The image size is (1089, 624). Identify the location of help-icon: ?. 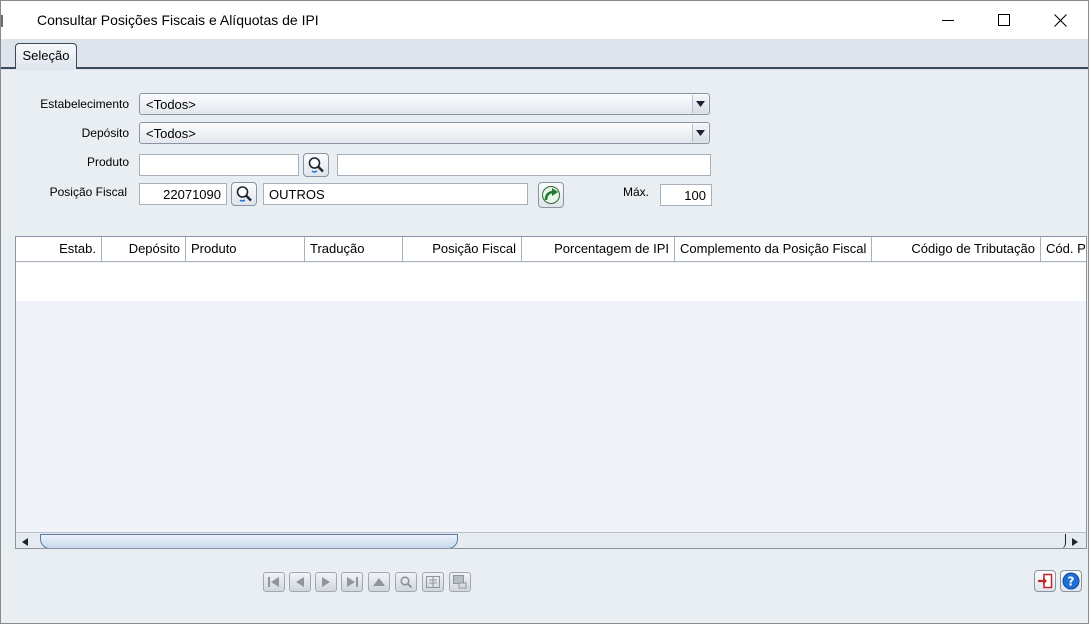
(1071, 581).